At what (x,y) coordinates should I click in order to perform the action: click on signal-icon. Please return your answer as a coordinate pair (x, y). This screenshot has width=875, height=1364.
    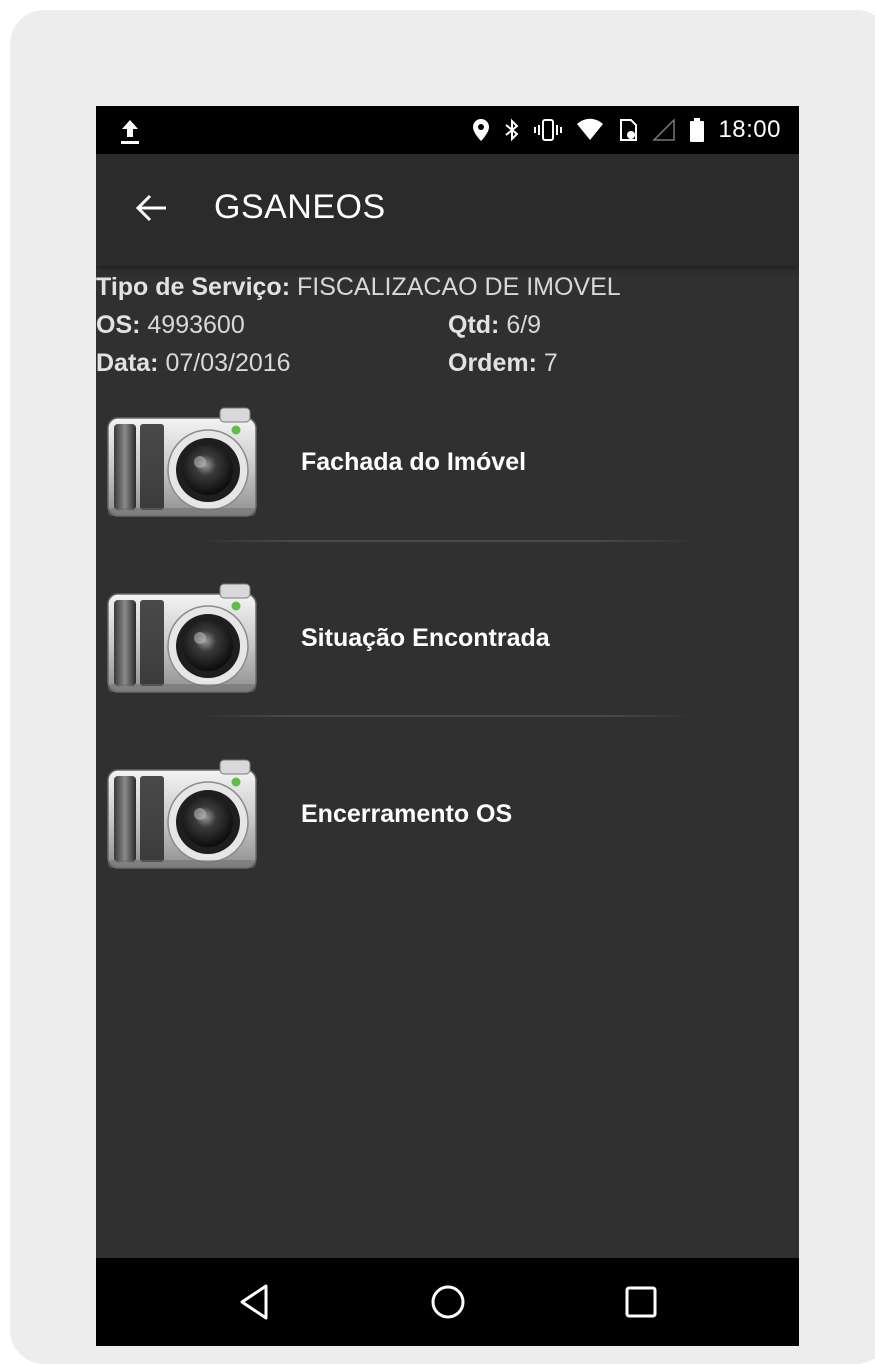
    Looking at the image, I should click on (664, 129).